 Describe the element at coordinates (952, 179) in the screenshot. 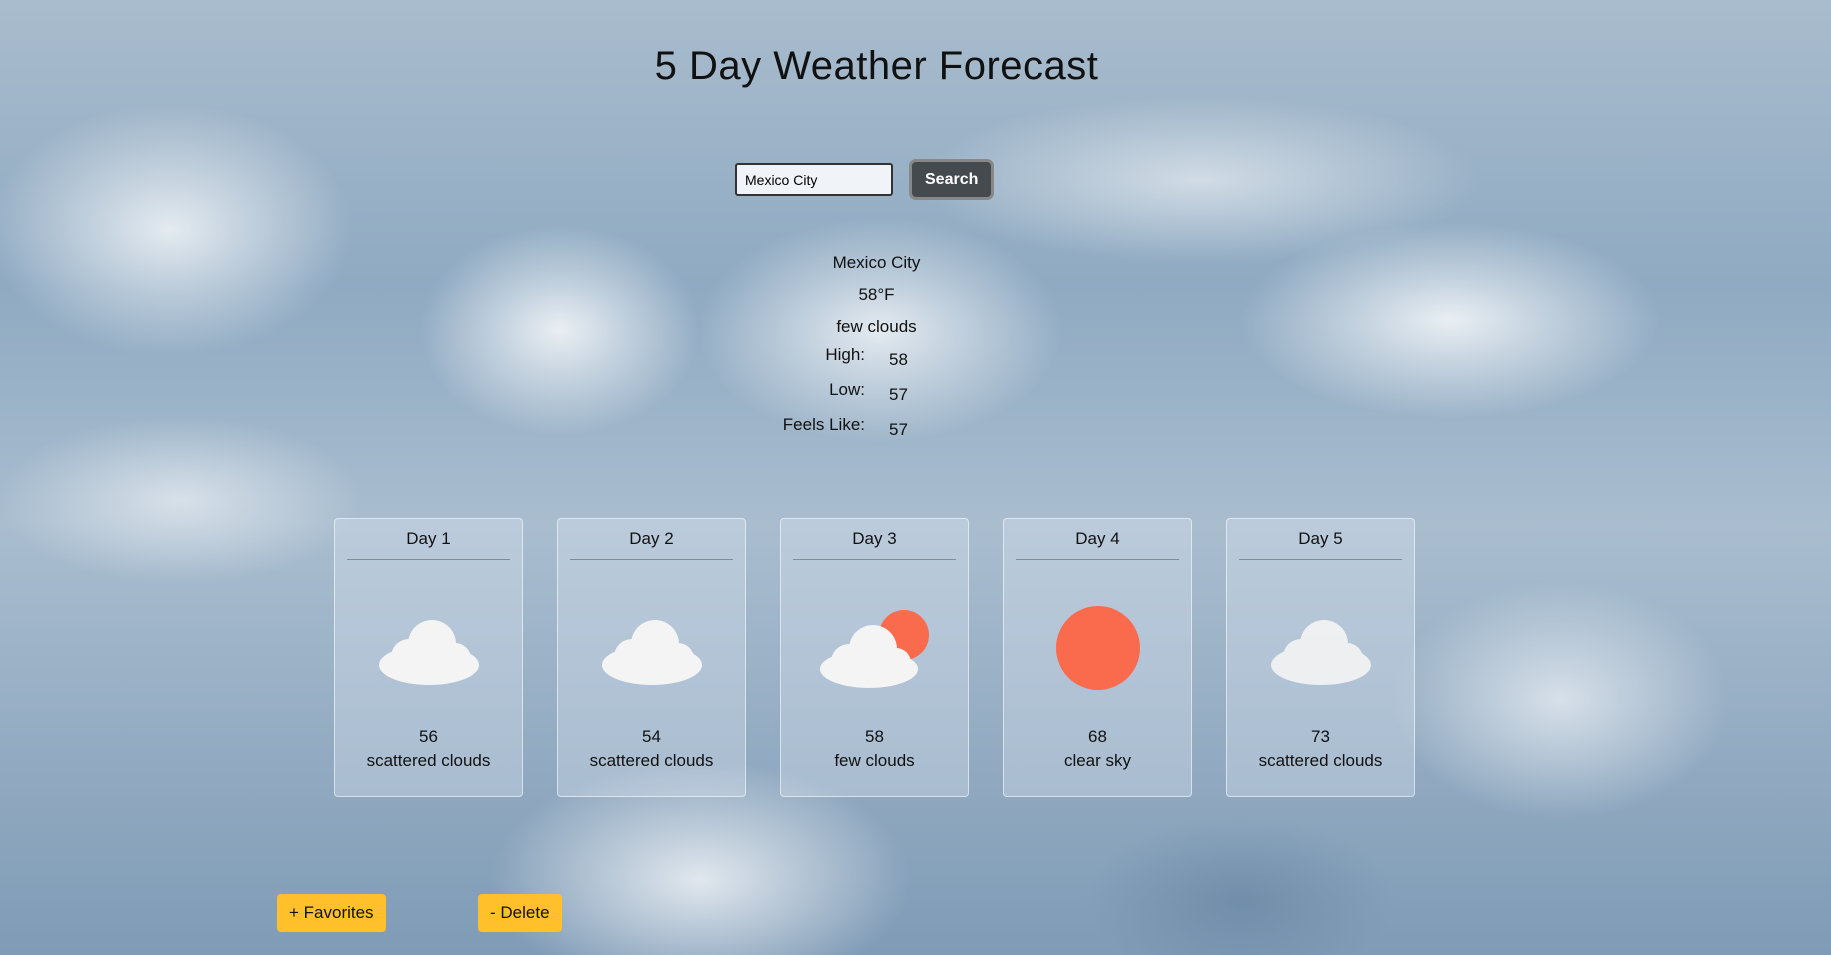

I see `search-button: Search` at that location.